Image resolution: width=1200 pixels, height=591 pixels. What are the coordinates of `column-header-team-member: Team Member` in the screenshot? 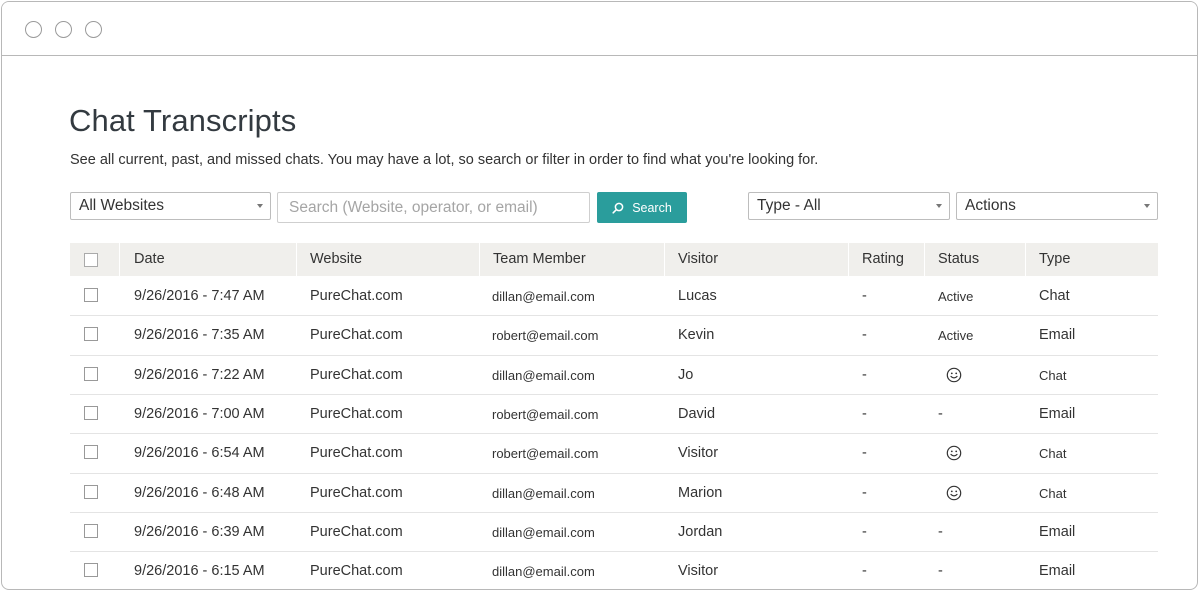 It's located at (539, 259).